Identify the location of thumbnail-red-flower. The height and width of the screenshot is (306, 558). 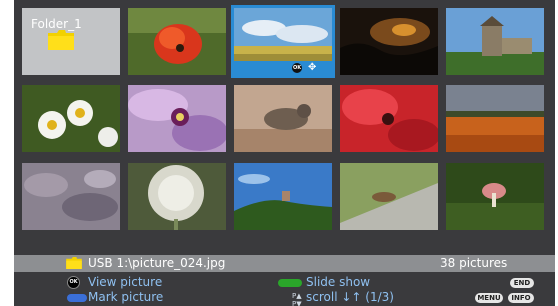
(389, 118).